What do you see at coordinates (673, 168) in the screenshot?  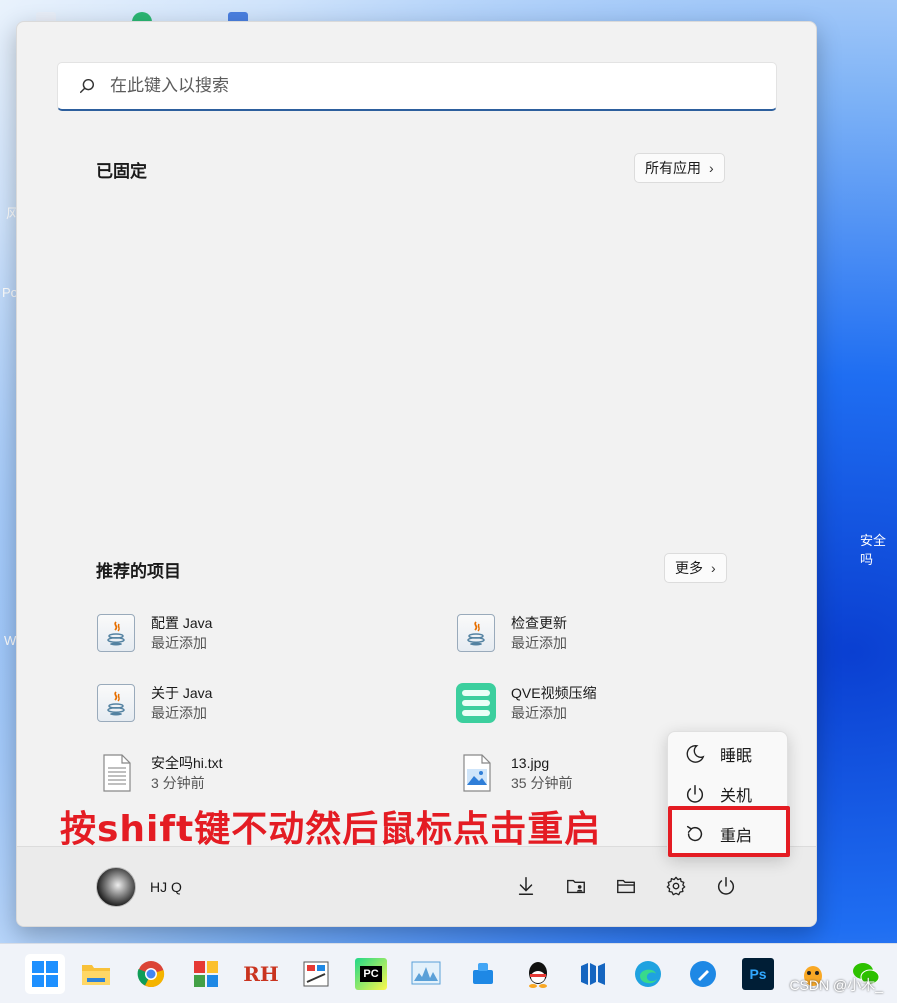 I see `all-apps-label: 所有应用` at bounding box center [673, 168].